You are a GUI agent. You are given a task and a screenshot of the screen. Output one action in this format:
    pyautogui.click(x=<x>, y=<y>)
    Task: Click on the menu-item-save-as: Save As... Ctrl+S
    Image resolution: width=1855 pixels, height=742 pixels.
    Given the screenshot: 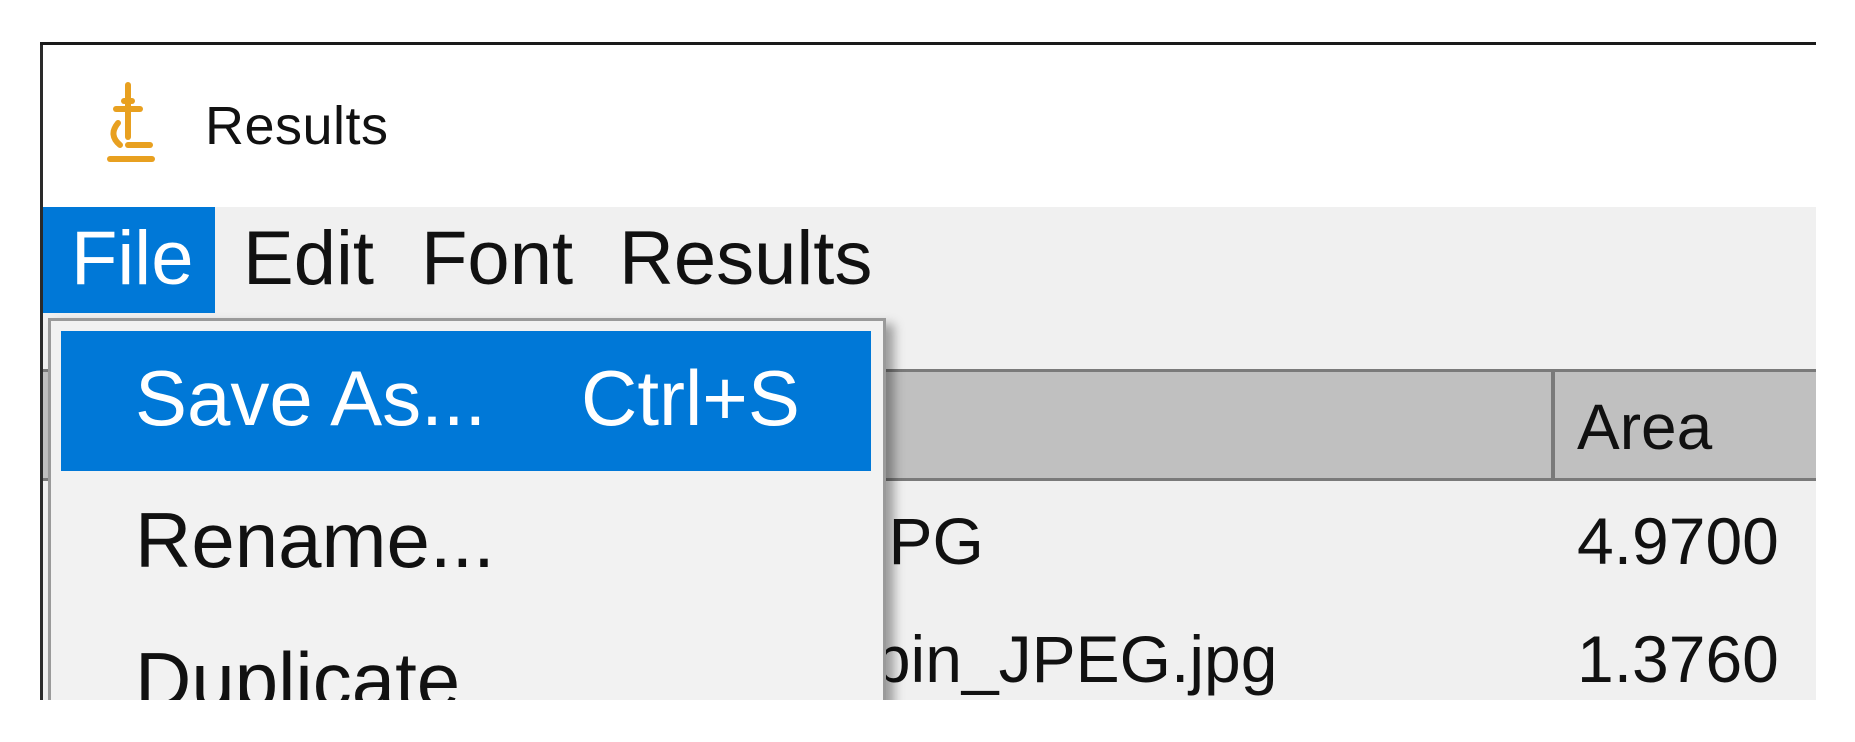 What is the action you would take?
    pyautogui.click(x=466, y=401)
    